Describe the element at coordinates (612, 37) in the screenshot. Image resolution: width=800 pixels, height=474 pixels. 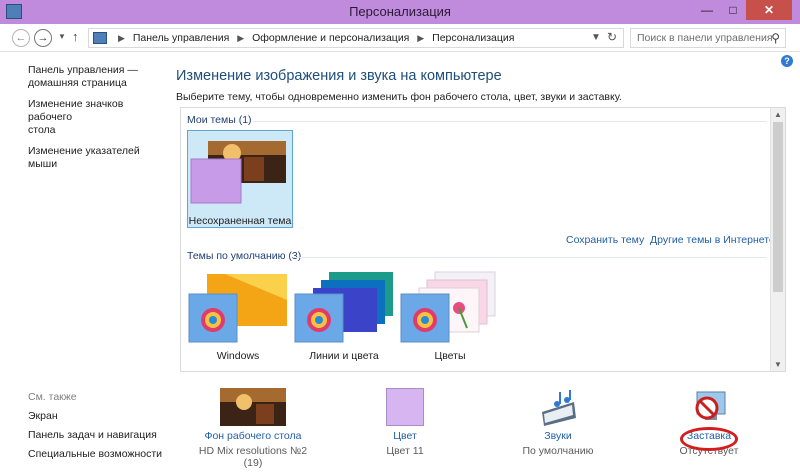
I see `refresh-icon: ↻` at that location.